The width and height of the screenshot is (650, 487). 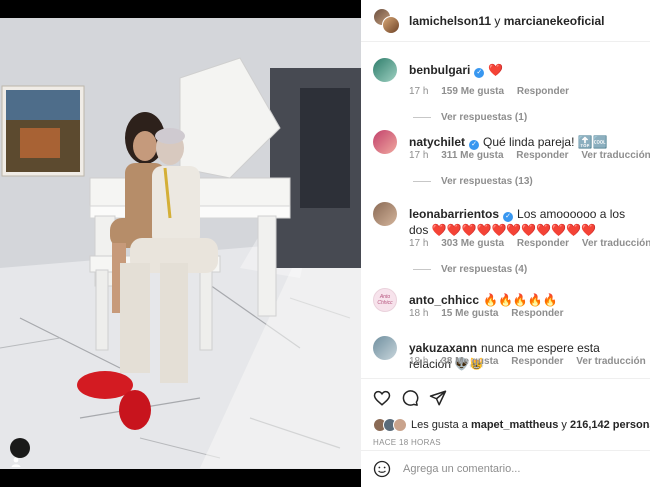 I want to click on view-replies-label: Ver respuestas (13), so click(x=487, y=181).